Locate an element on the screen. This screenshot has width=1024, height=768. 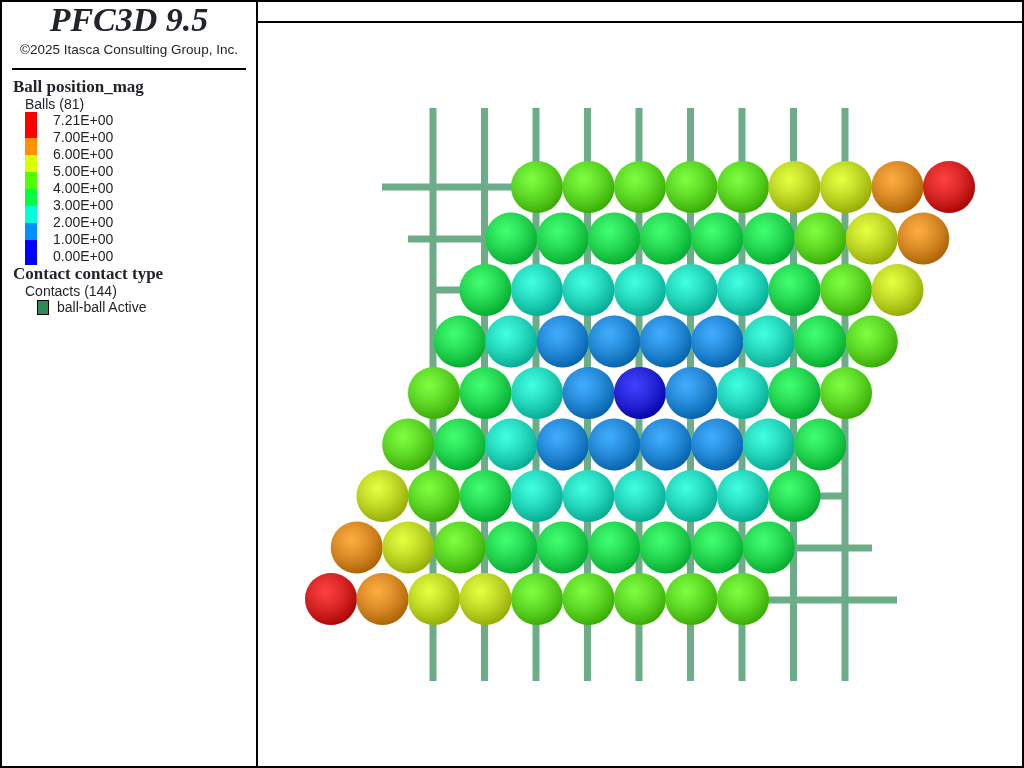
scale-label: 6.00E+00 is located at coordinates (83, 155).